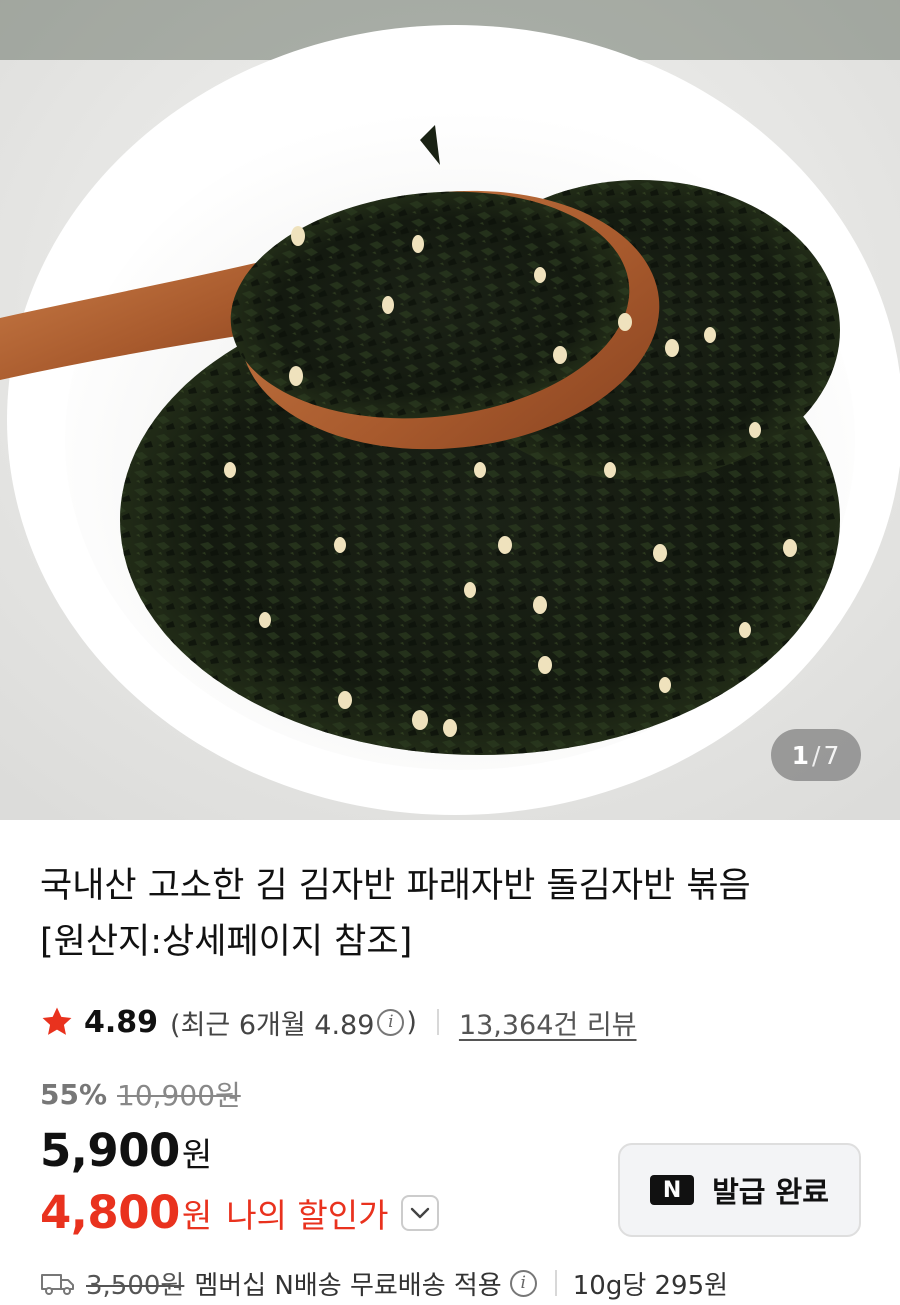 This screenshot has height=1305, width=900. I want to click on review-count-link: 13,364건 리뷰, so click(548, 1022).